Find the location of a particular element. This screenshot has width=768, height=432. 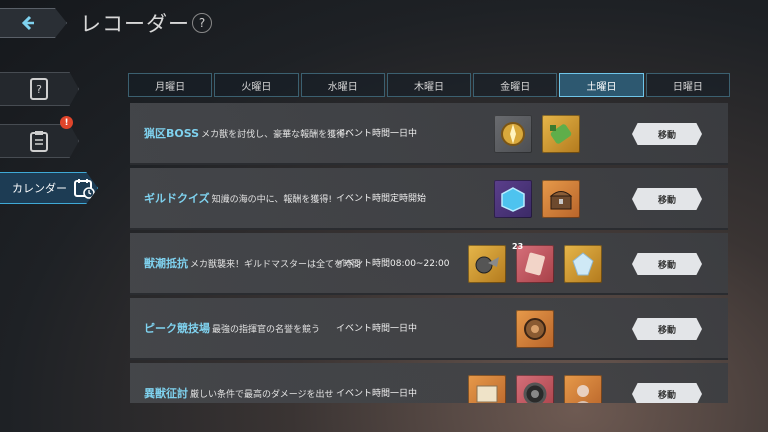

event-row-boss: 猟区BOSS メカ獣を討伐し、豪華な報酬を獲得! イベント時間一日中 移動 is located at coordinates (429, 134).